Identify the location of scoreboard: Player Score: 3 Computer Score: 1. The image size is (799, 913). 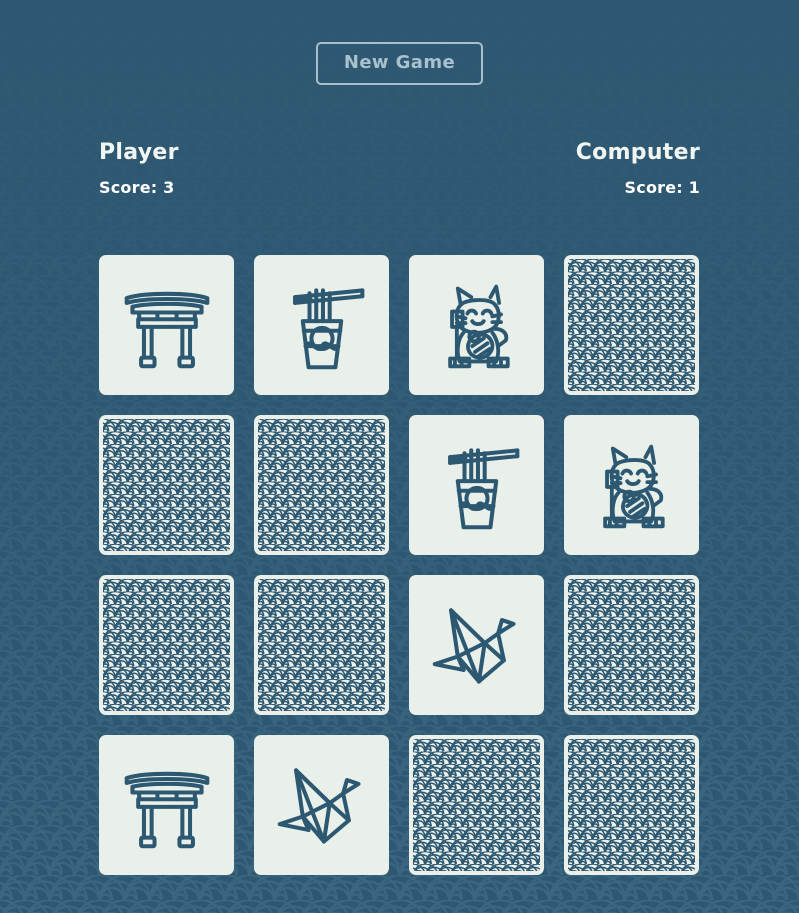
(399, 168).